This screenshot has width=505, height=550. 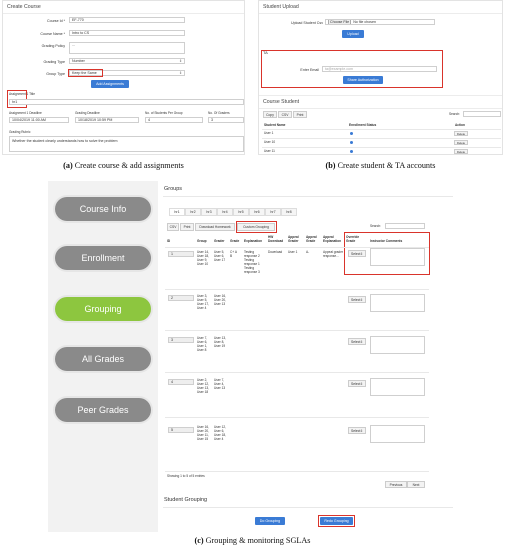 I want to click on group-type-highlight, so click(x=85, y=73).